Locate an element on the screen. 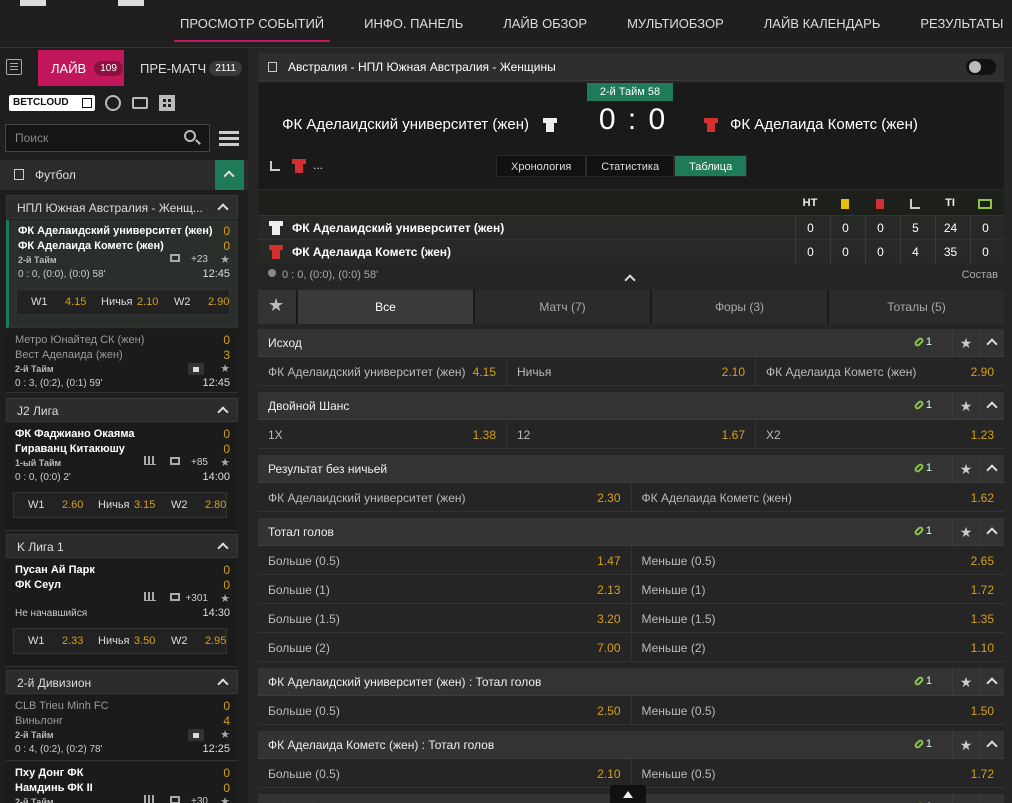  grid-icon is located at coordinates (167, 103).